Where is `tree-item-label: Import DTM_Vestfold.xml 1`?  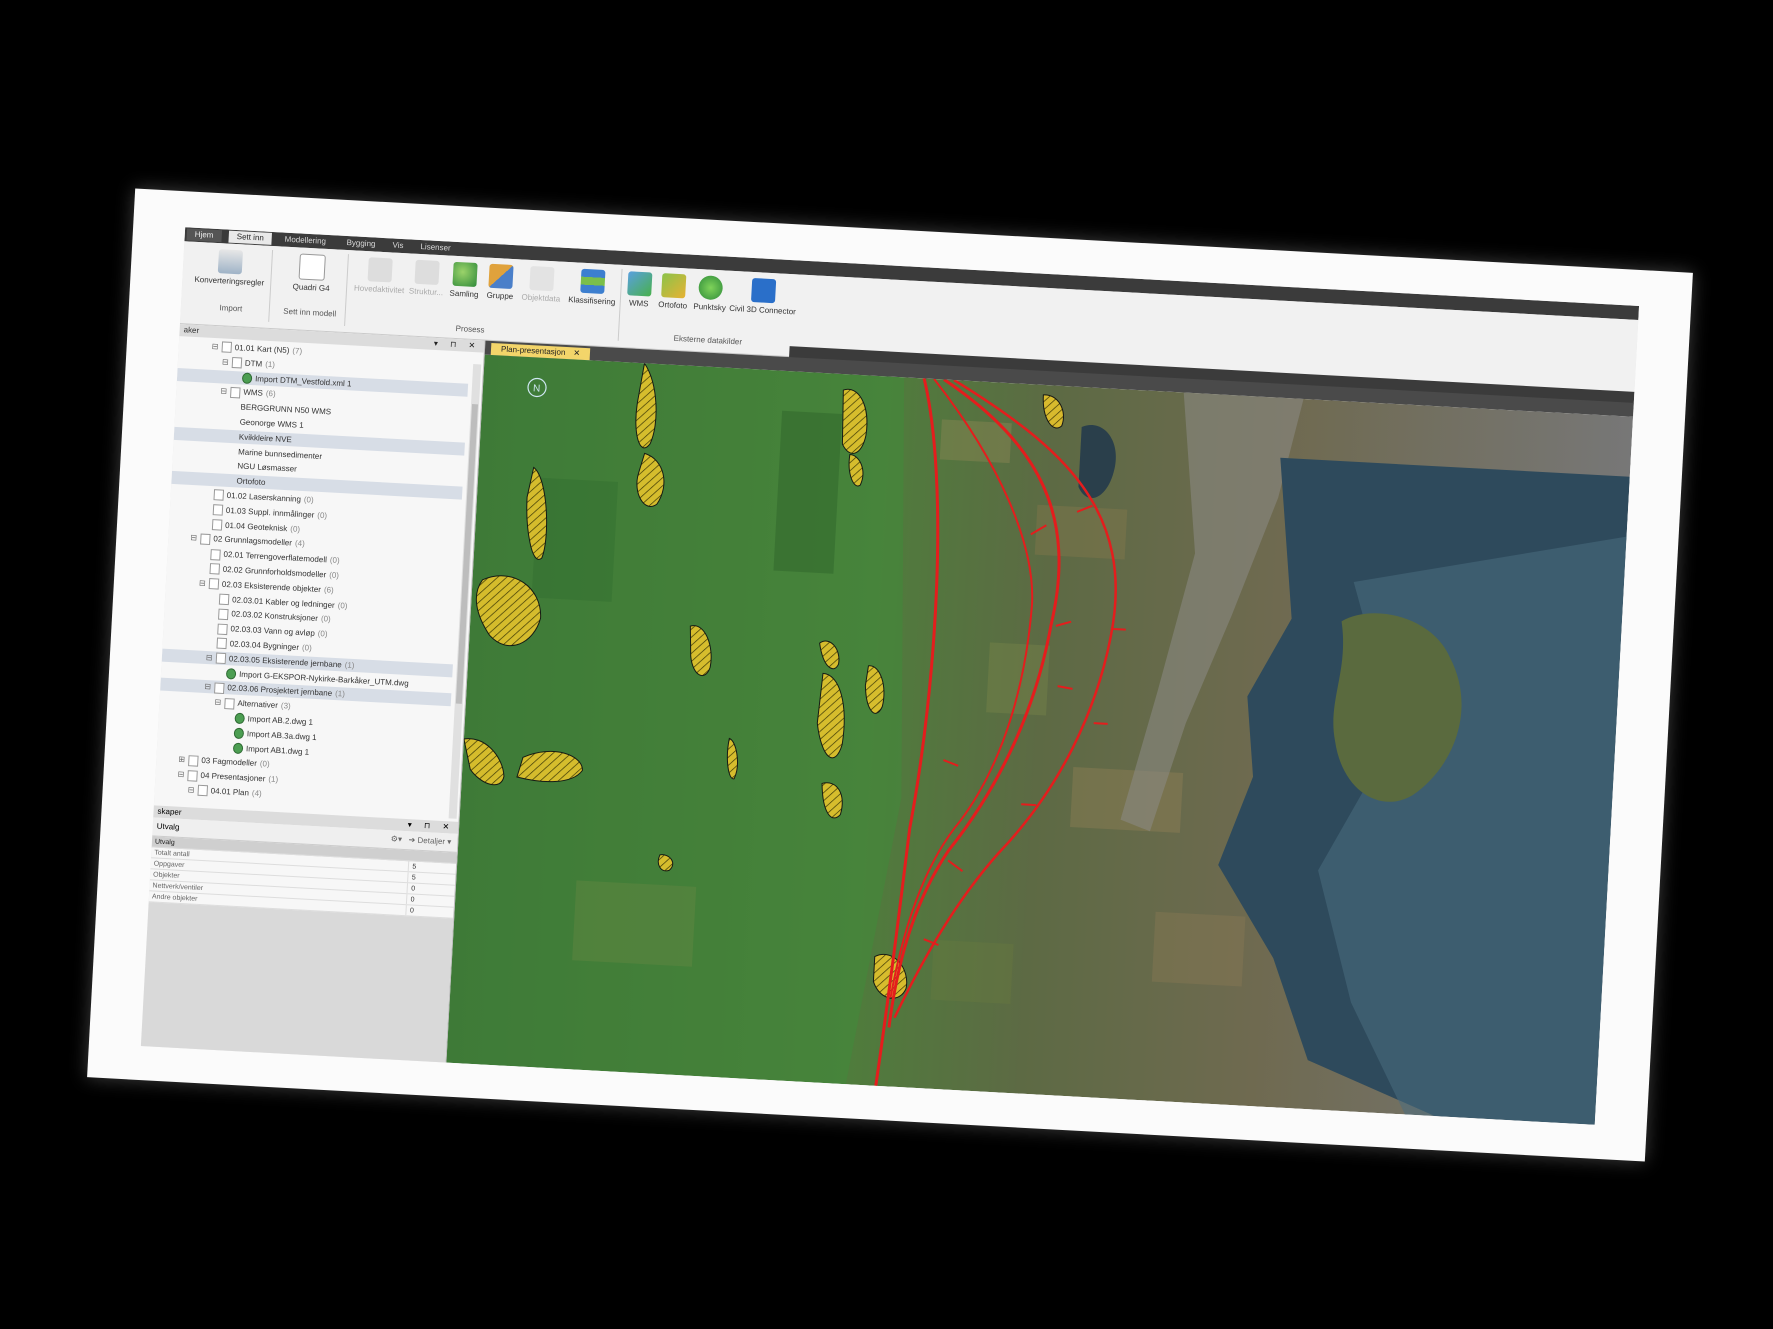
tree-item-label: Import DTM_Vestfold.xml 1 is located at coordinates (303, 381).